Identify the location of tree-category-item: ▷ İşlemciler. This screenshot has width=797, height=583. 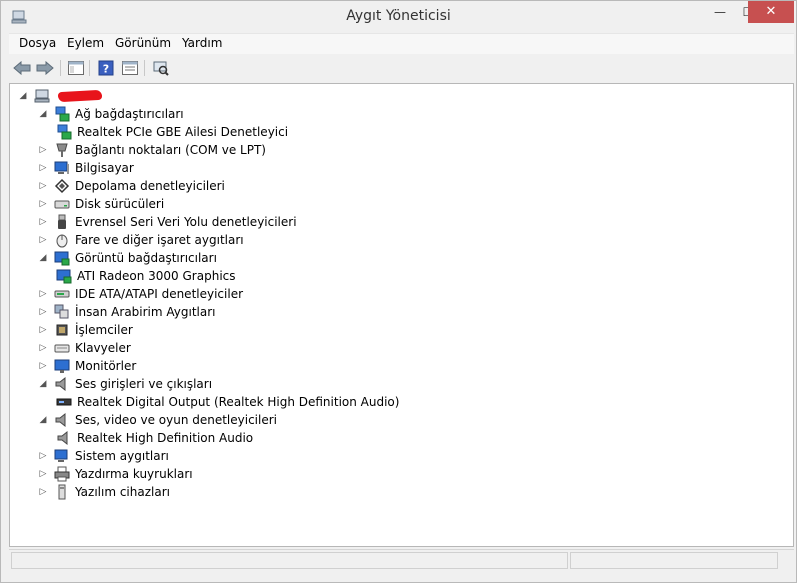
(85, 330).